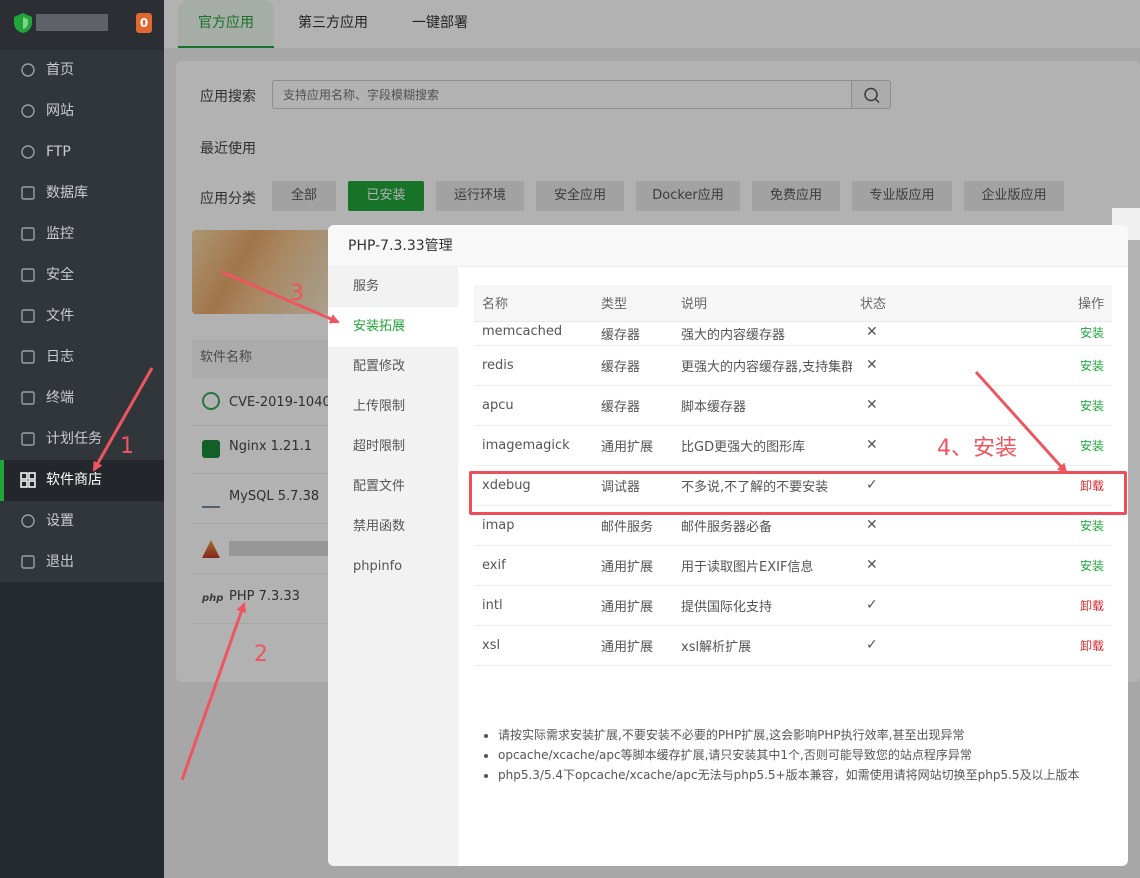  Describe the element at coordinates (82, 480) in the screenshot. I see `sidebar-item: 软件商店` at that location.